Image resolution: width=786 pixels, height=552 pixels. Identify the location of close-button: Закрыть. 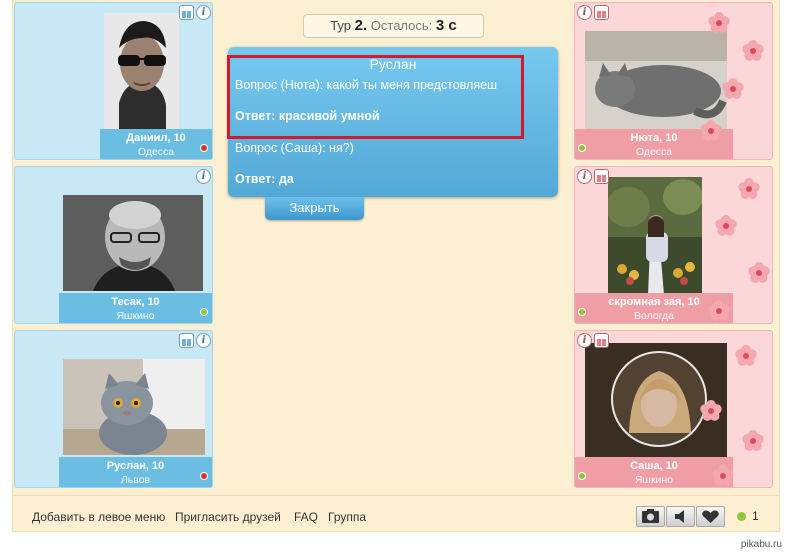
(314, 208).